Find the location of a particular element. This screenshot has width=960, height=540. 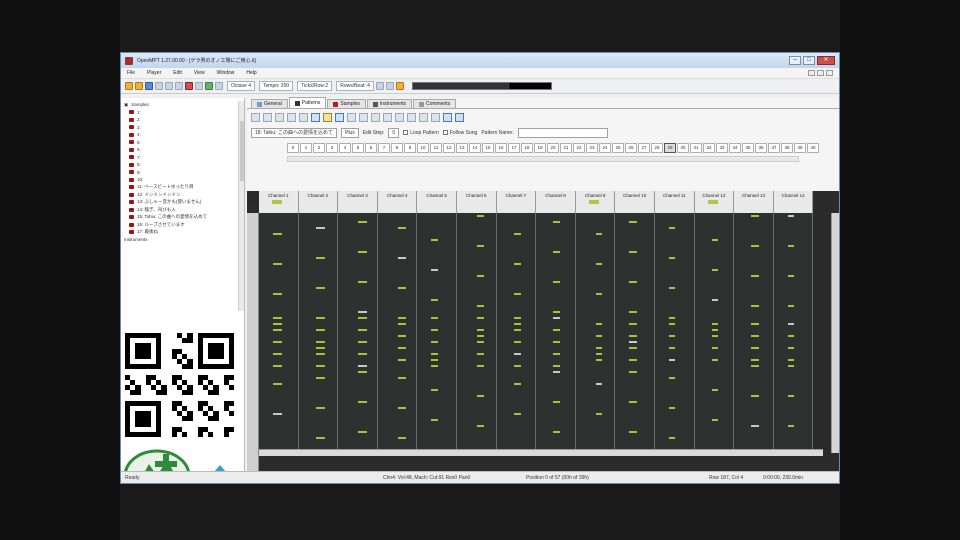

sample-item: 3: is located at coordinates (181, 128).